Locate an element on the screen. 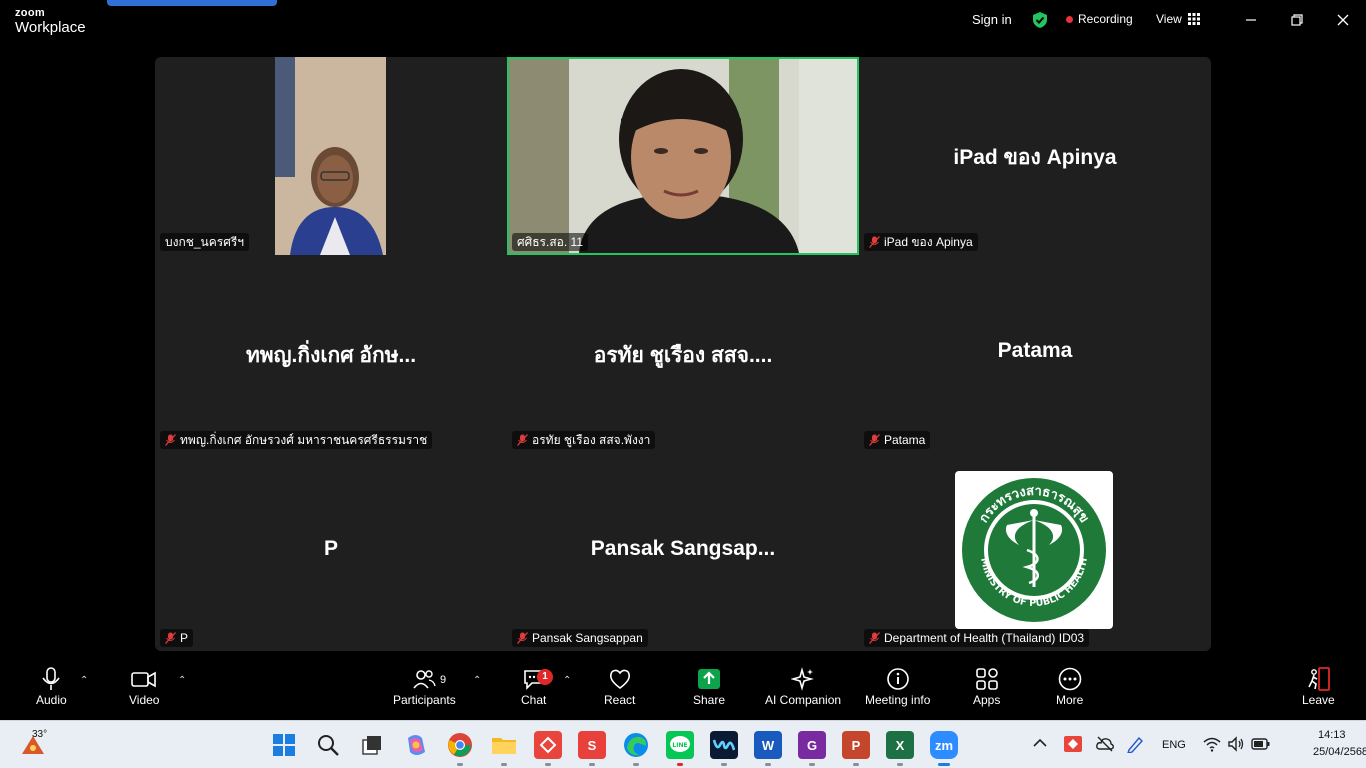  anydesk-tray-icon is located at coordinates (1073, 744).